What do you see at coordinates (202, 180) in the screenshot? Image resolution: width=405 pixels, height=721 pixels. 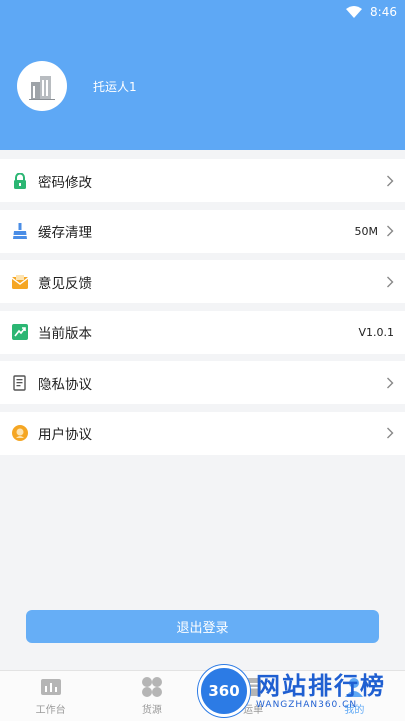 I see `menu-item-password: 密码修改` at bounding box center [202, 180].